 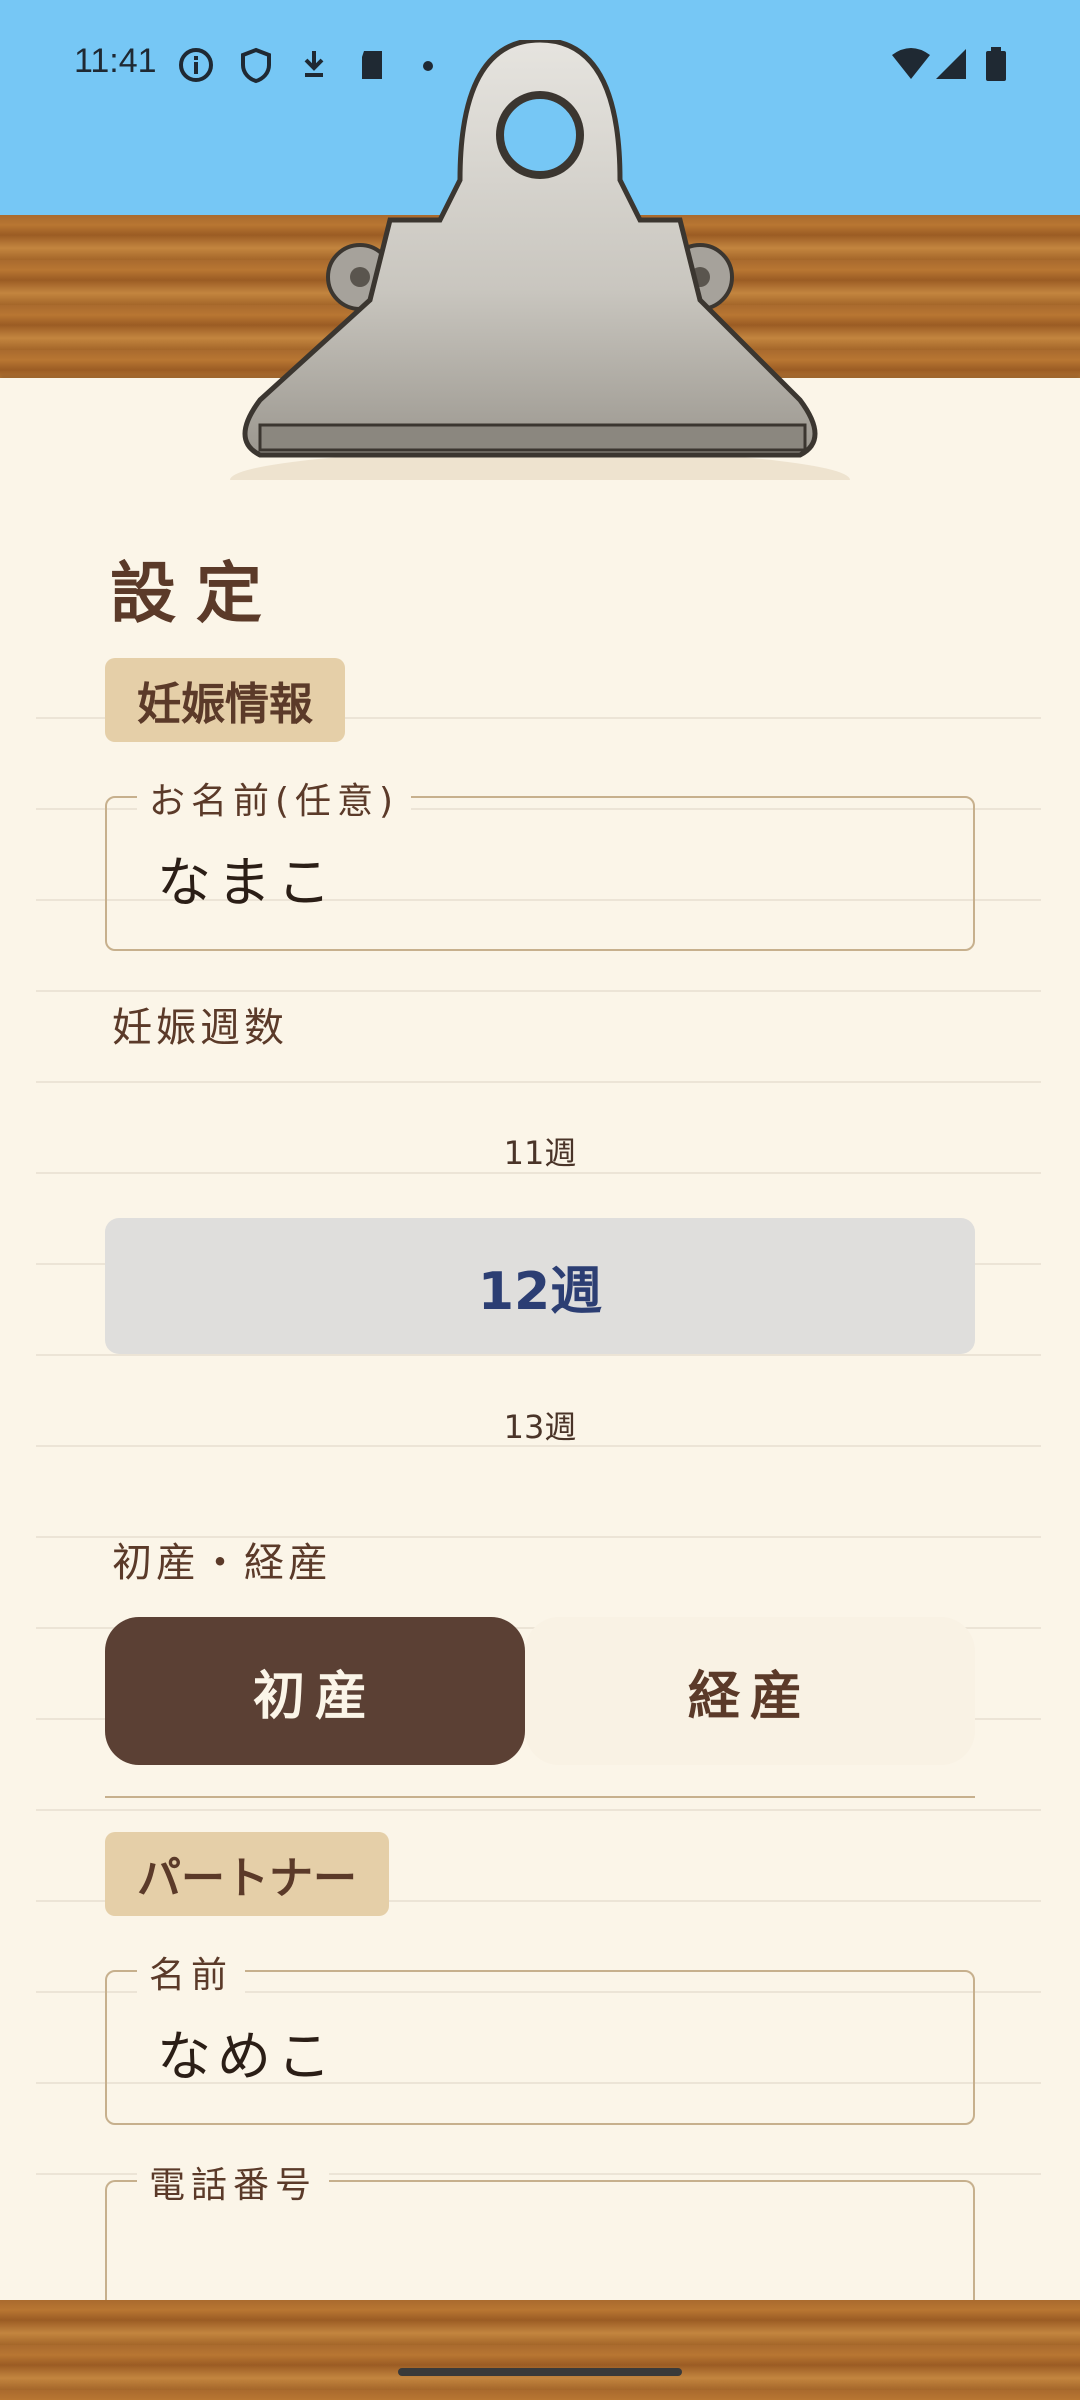 I want to click on partner-name-field: 名前 なめこ, so click(x=540, y=2035).